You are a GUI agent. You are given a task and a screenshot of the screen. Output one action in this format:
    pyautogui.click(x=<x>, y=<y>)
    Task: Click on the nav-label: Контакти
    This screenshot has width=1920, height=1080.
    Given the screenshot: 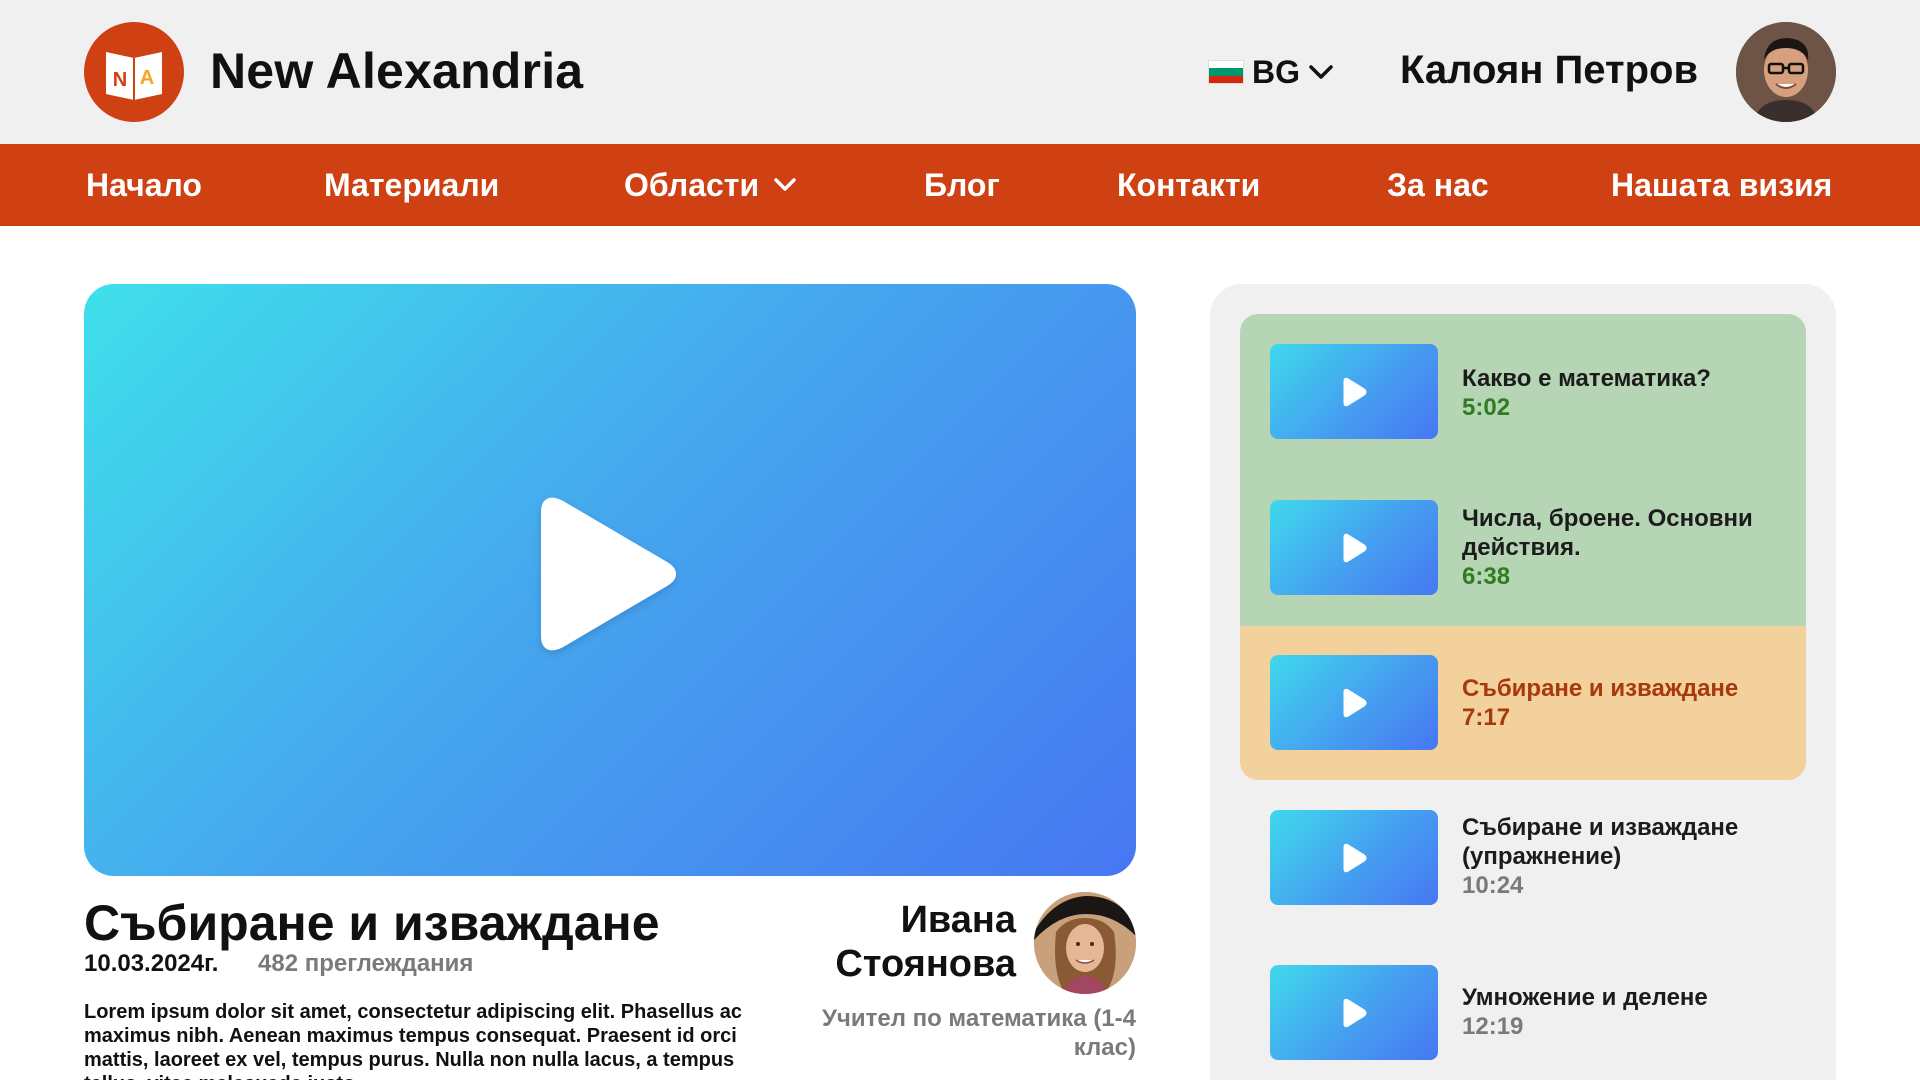 What is the action you would take?
    pyautogui.click(x=1189, y=184)
    